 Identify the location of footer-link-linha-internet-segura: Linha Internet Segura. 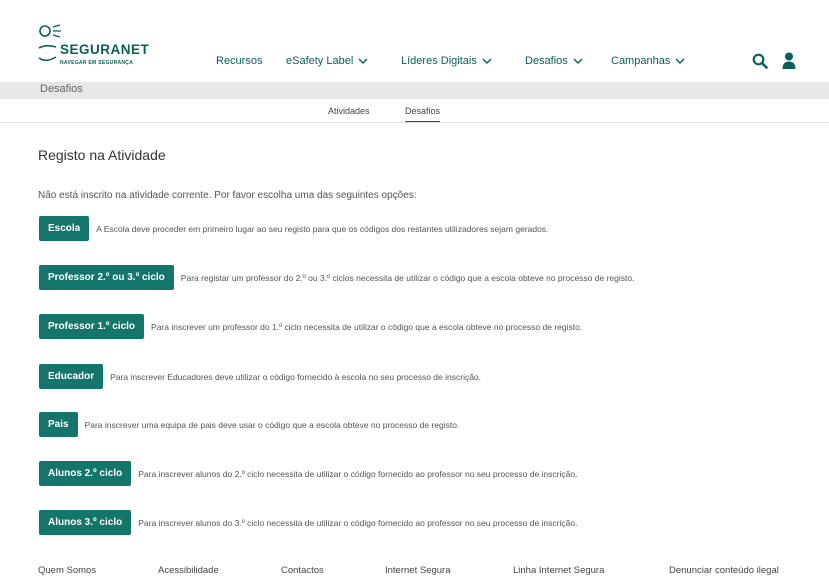
(558, 570).